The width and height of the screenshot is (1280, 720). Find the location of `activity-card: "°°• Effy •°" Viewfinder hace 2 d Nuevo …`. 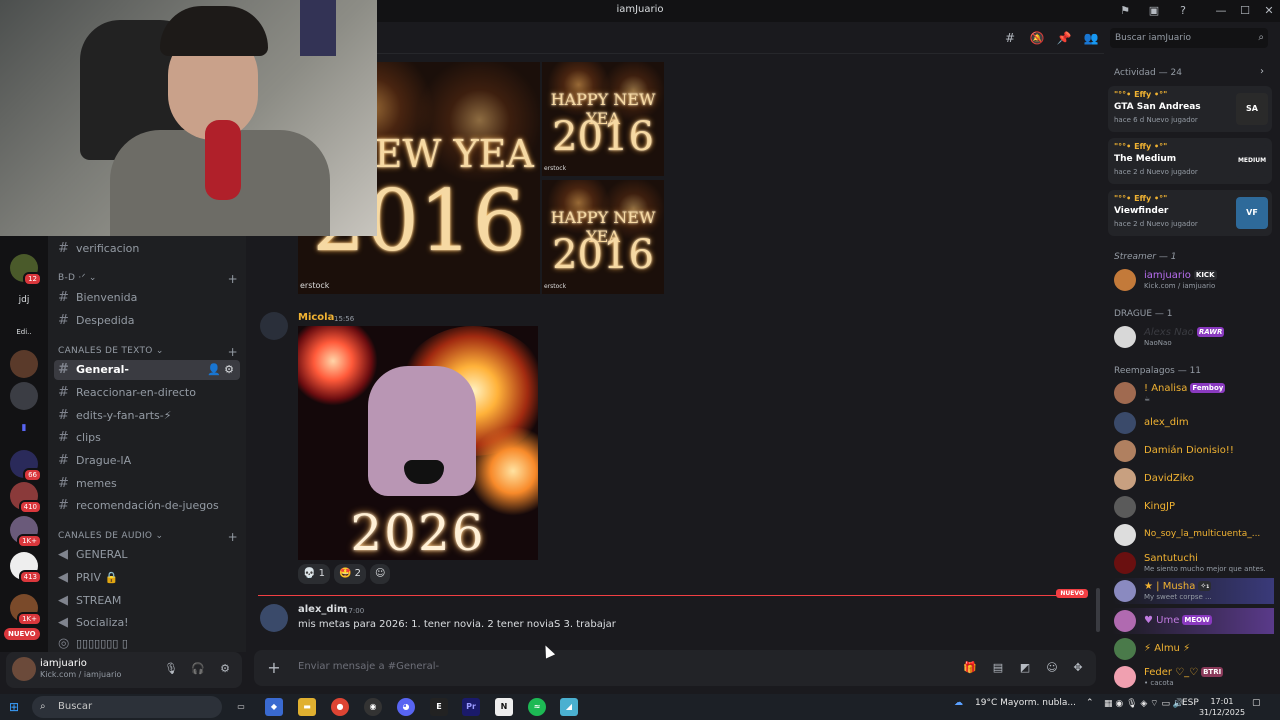

activity-card: "°°• Effy •°" Viewfinder hace 2 d Nuevo … is located at coordinates (1190, 213).